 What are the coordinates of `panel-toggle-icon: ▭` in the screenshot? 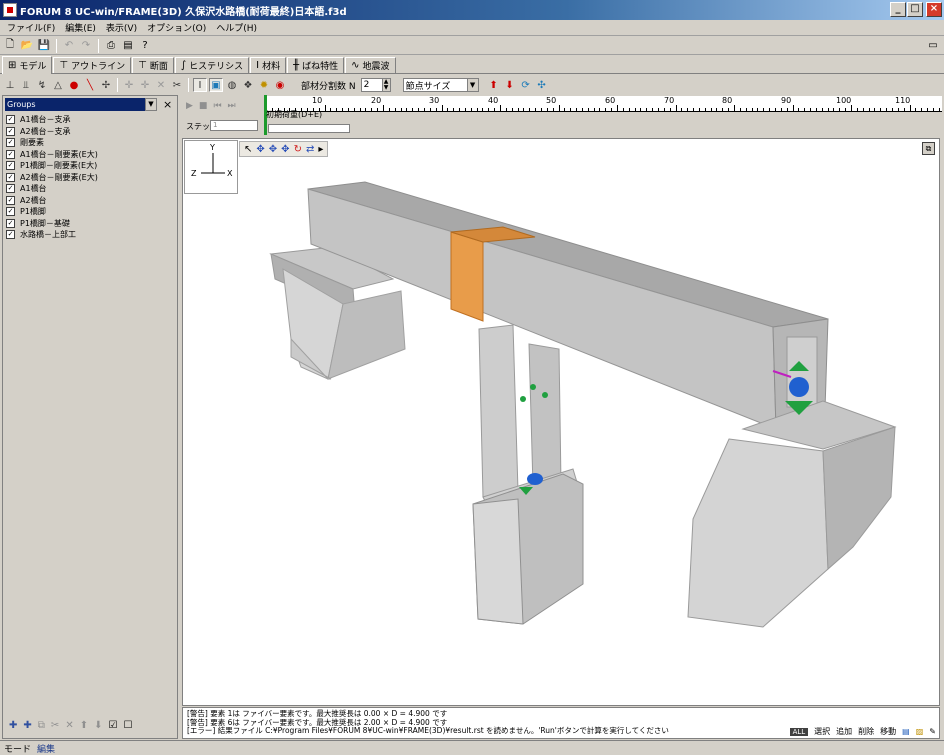 It's located at (933, 46).